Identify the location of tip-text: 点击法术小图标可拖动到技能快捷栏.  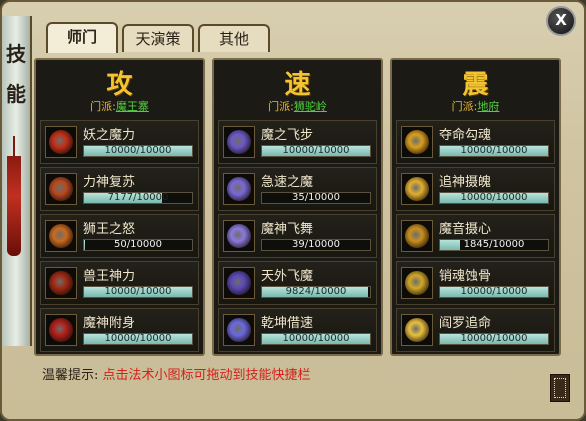
(206, 375).